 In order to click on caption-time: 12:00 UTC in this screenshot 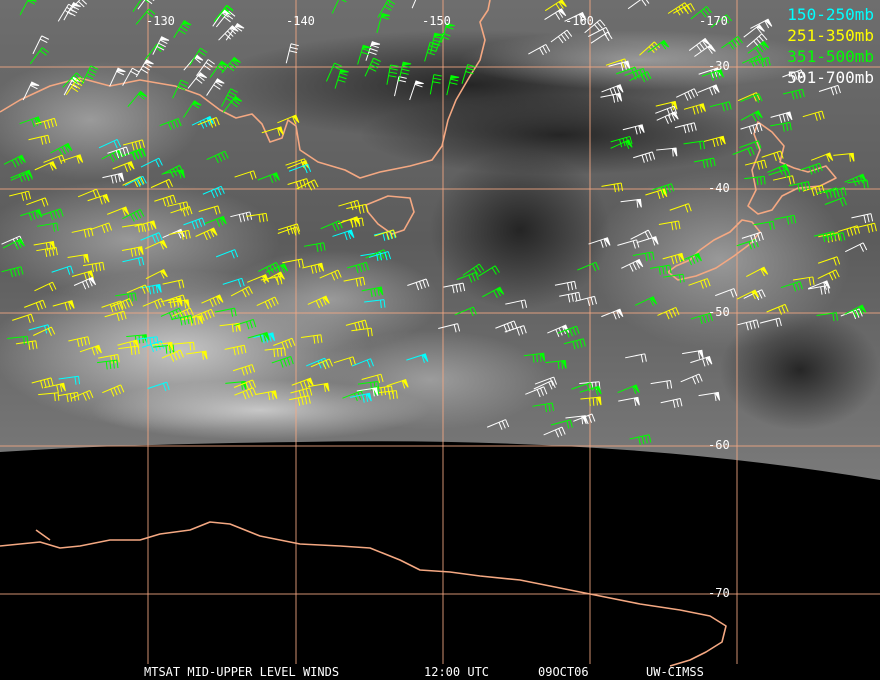, I will do `click(457, 672)`.